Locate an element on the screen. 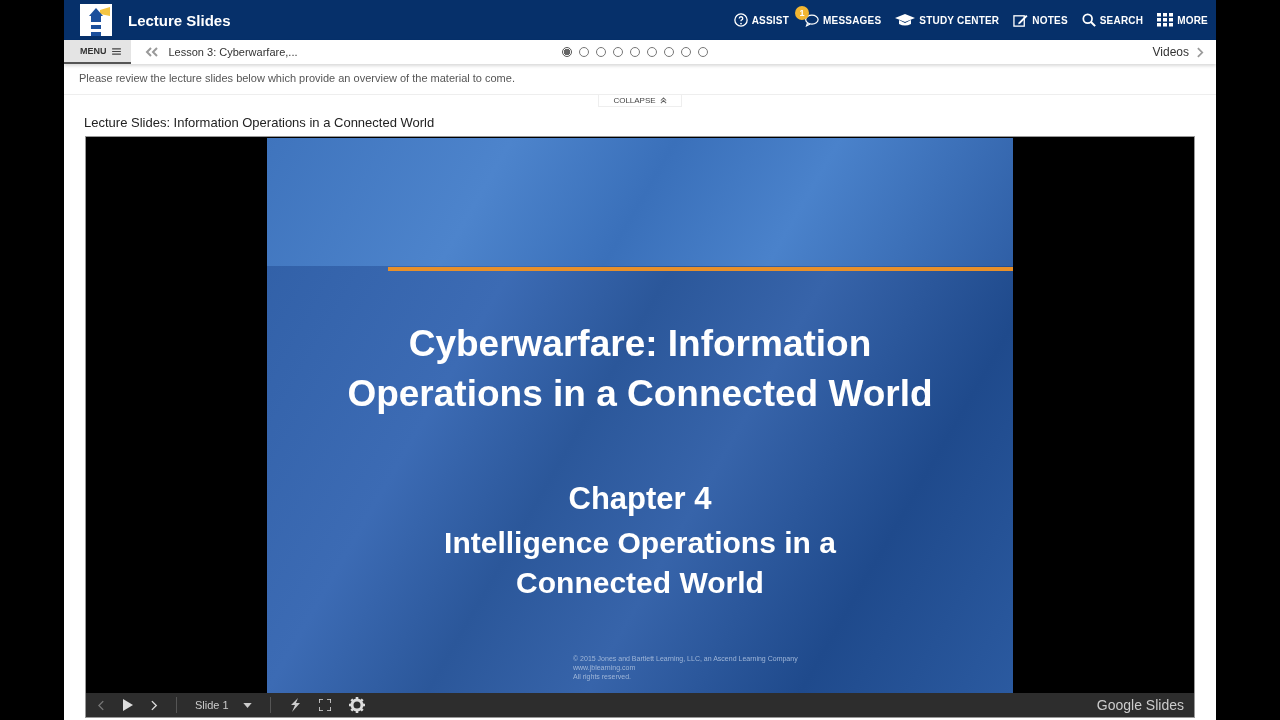 The width and height of the screenshot is (1280, 720). chapter-label: Chapter 4 is located at coordinates (640, 499).